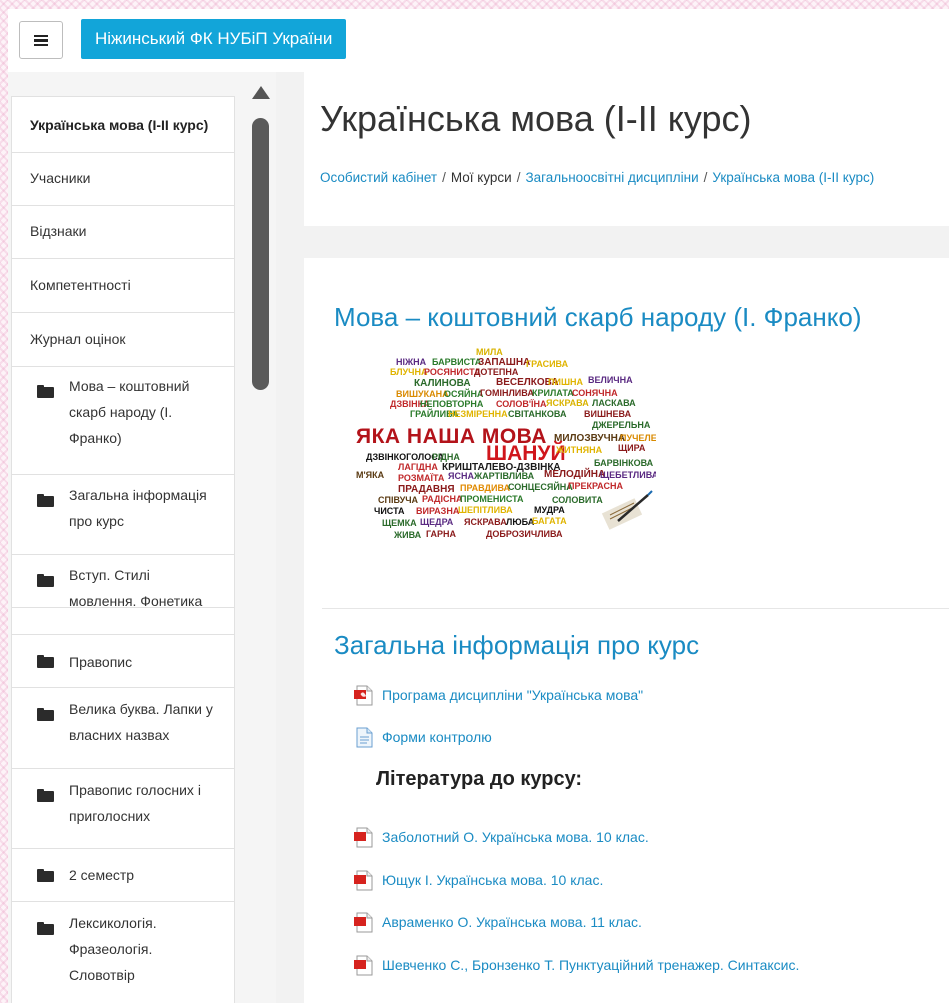 Image resolution: width=949 pixels, height=1003 pixels. What do you see at coordinates (437, 737) in the screenshot?
I see `activity-link: Форми контролю` at bounding box center [437, 737].